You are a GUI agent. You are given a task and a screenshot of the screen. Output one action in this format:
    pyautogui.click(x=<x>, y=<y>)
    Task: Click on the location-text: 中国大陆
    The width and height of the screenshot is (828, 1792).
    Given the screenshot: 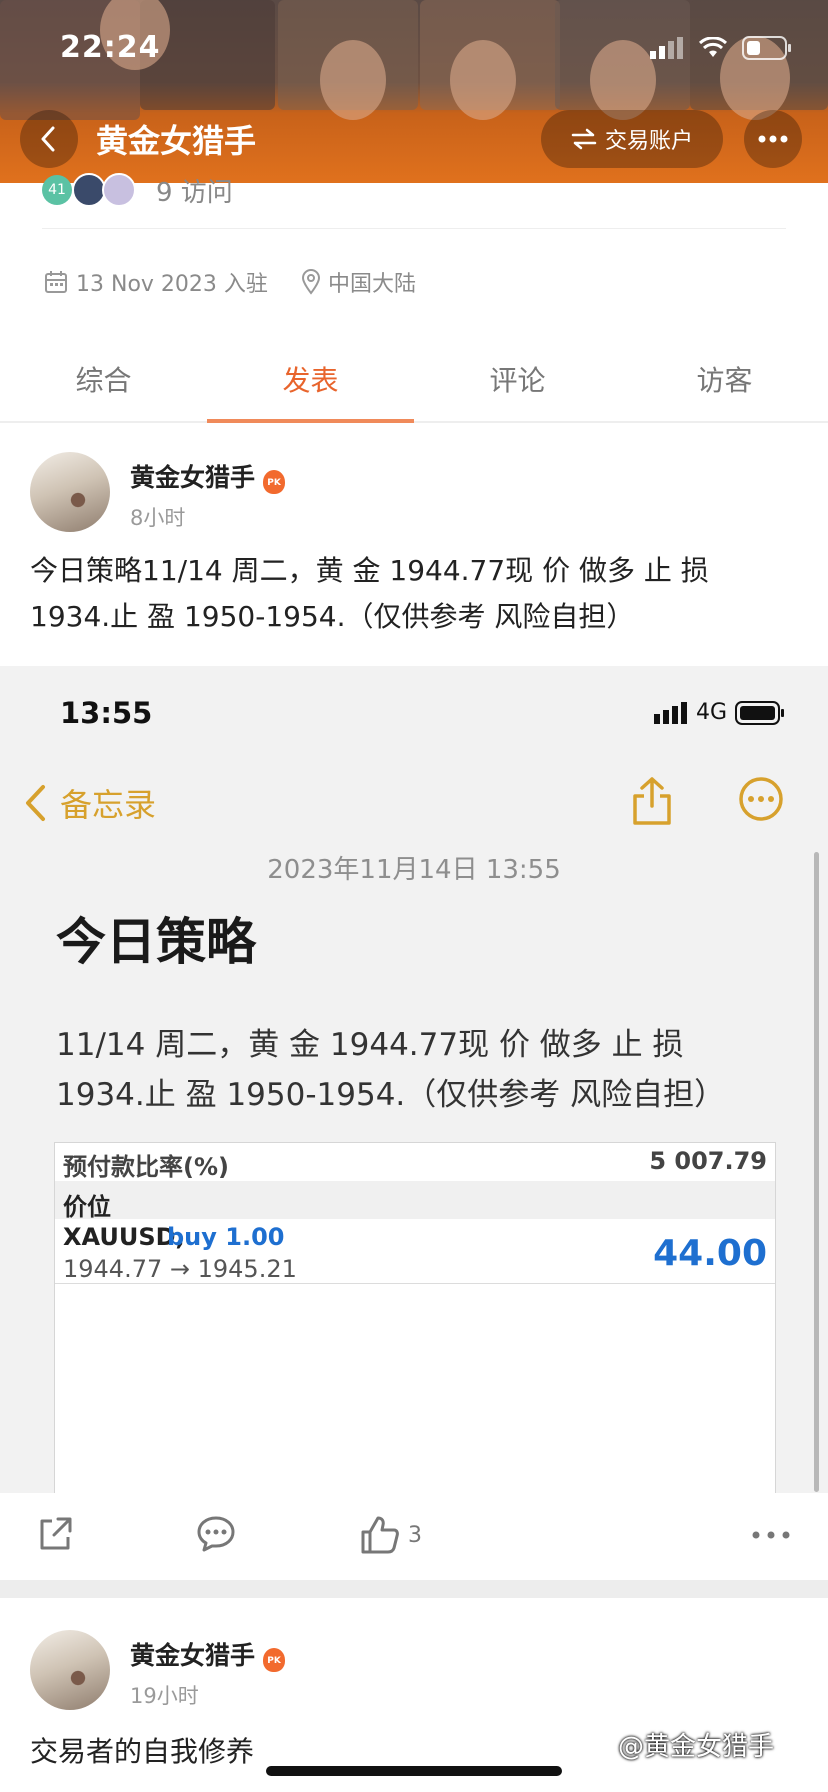 What is the action you would take?
    pyautogui.click(x=372, y=284)
    